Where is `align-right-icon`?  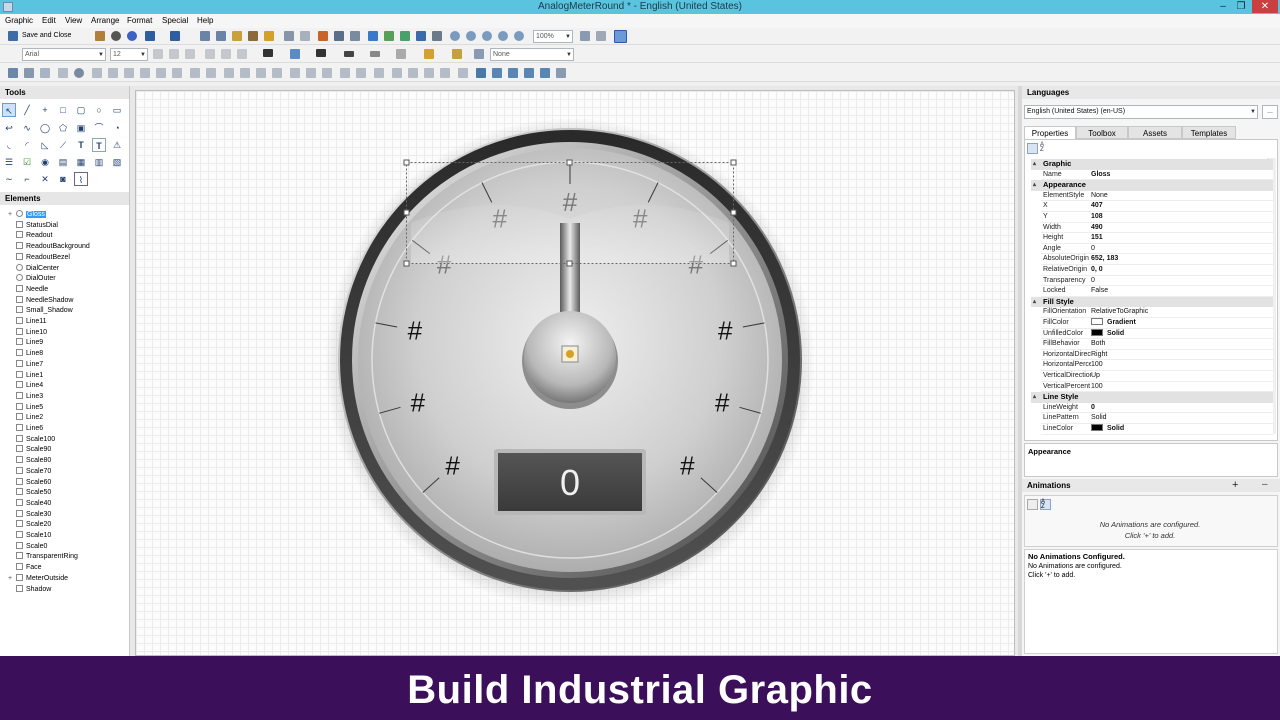
align-right-icon is located at coordinates (242, 54).